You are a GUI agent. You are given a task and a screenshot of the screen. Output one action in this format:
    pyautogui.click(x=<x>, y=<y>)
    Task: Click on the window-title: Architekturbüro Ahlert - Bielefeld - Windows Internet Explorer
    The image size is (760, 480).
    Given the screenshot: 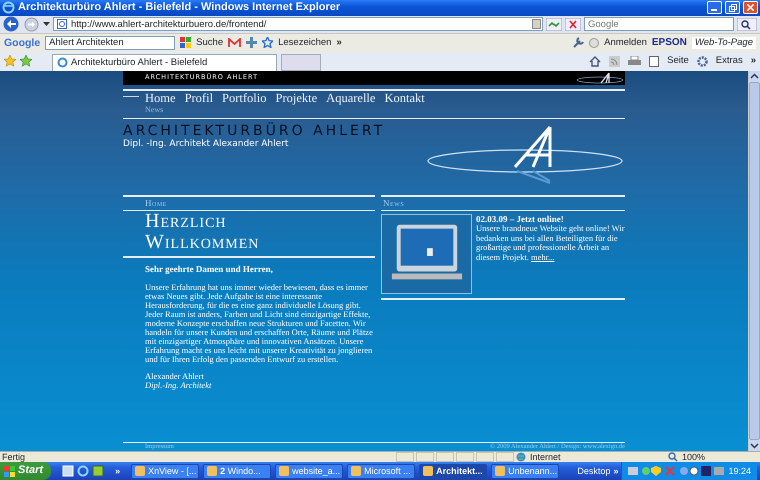 What is the action you would take?
    pyautogui.click(x=180, y=8)
    